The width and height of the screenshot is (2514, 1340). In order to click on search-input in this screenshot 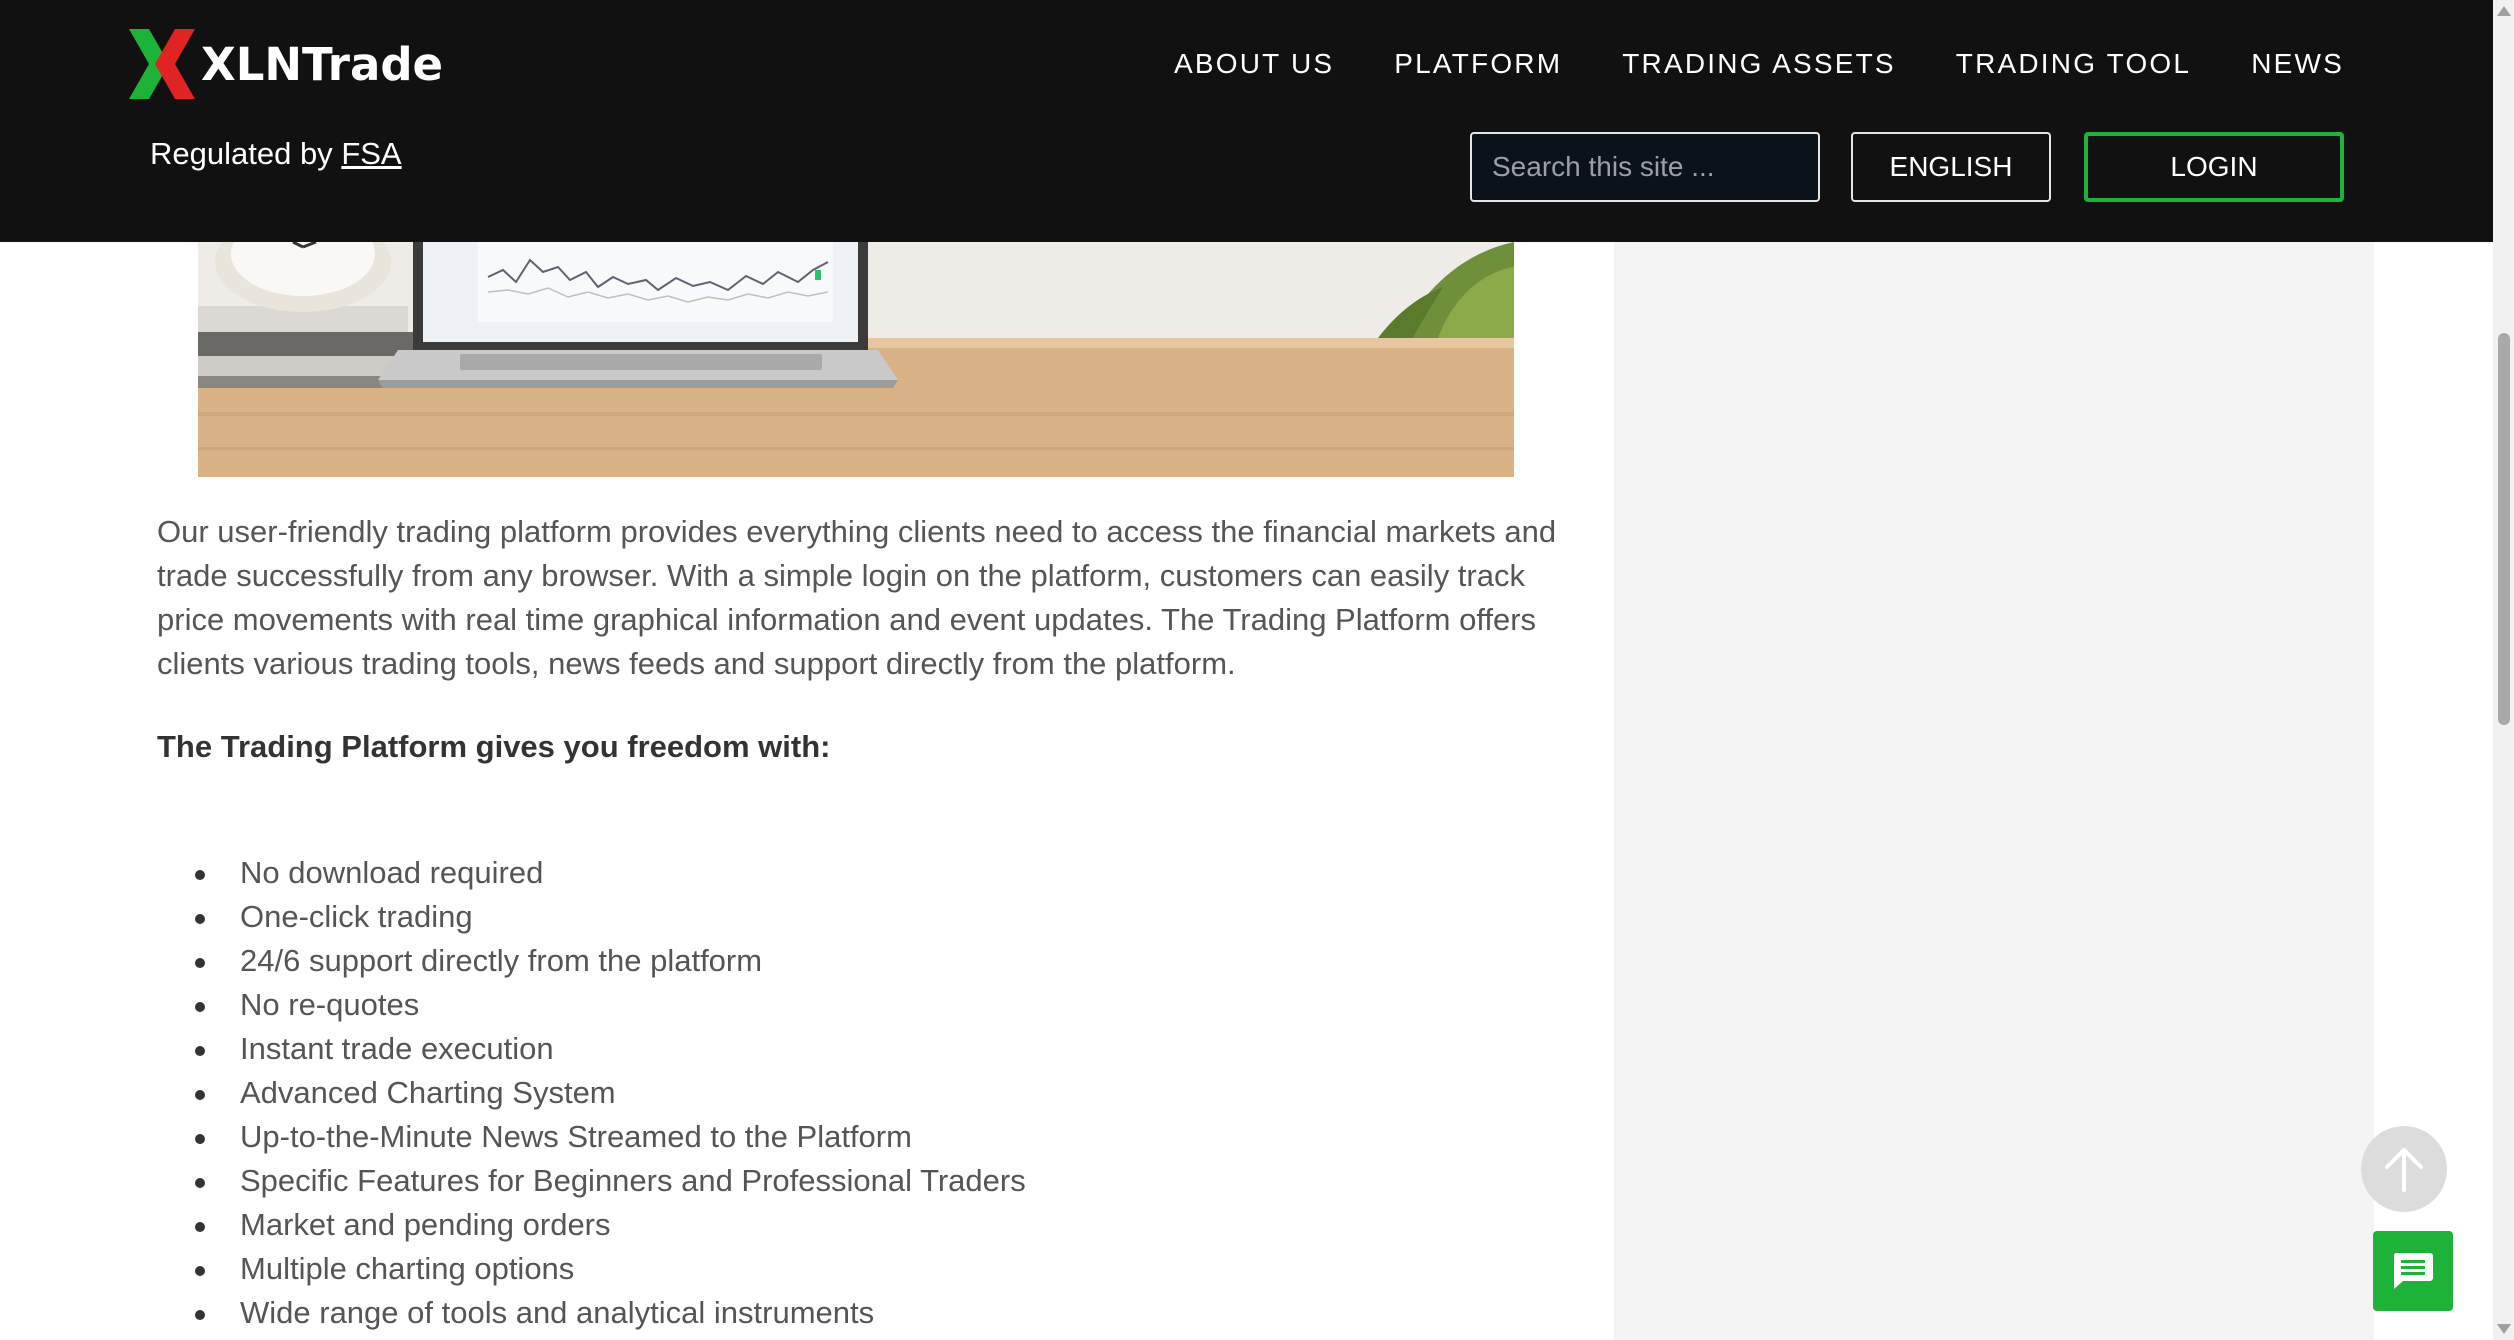, I will do `click(1672, 167)`.